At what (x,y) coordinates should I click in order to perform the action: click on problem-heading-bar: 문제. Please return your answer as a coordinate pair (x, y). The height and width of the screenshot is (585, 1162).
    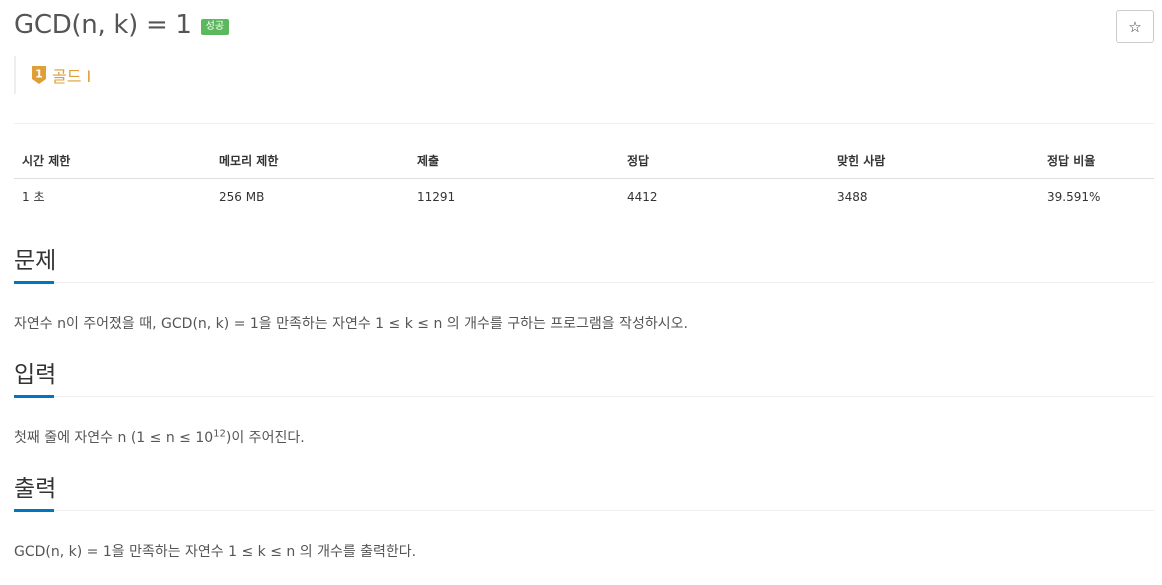
    Looking at the image, I should click on (584, 265).